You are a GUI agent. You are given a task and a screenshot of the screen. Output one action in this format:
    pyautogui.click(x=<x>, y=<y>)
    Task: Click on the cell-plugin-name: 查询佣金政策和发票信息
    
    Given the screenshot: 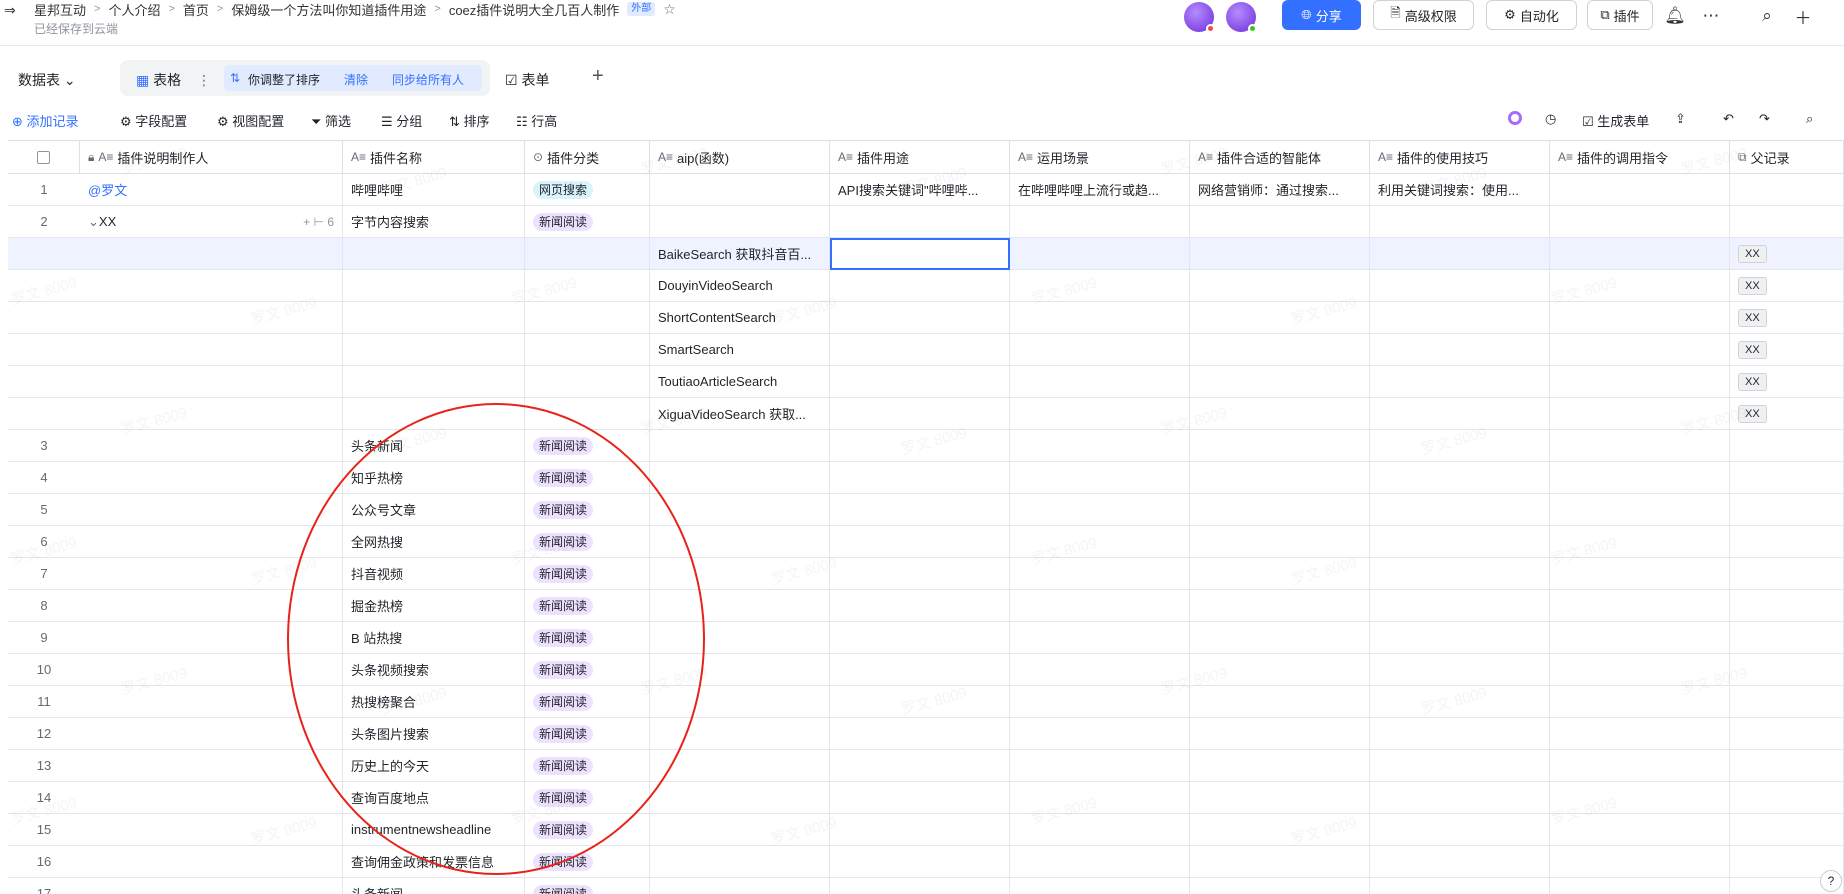 What is the action you would take?
    pyautogui.click(x=434, y=862)
    